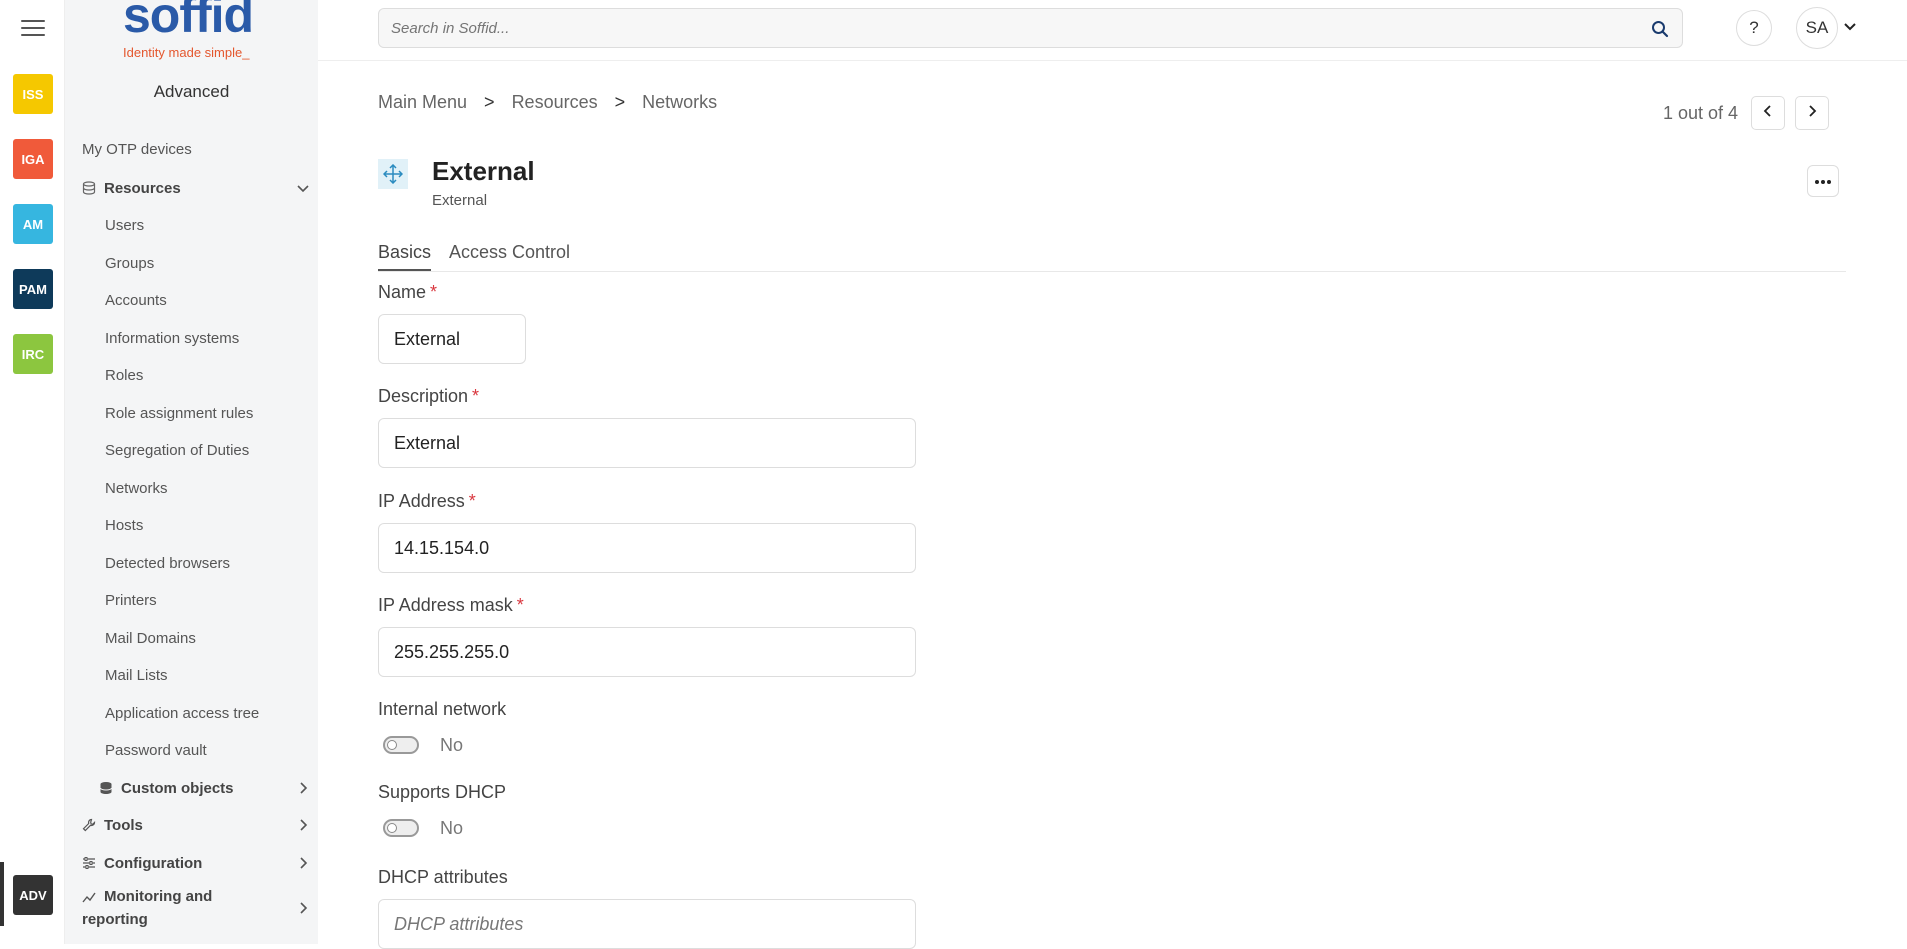 The width and height of the screenshot is (1907, 949). What do you see at coordinates (423, 396) in the screenshot?
I see `description-label-text: Description` at bounding box center [423, 396].